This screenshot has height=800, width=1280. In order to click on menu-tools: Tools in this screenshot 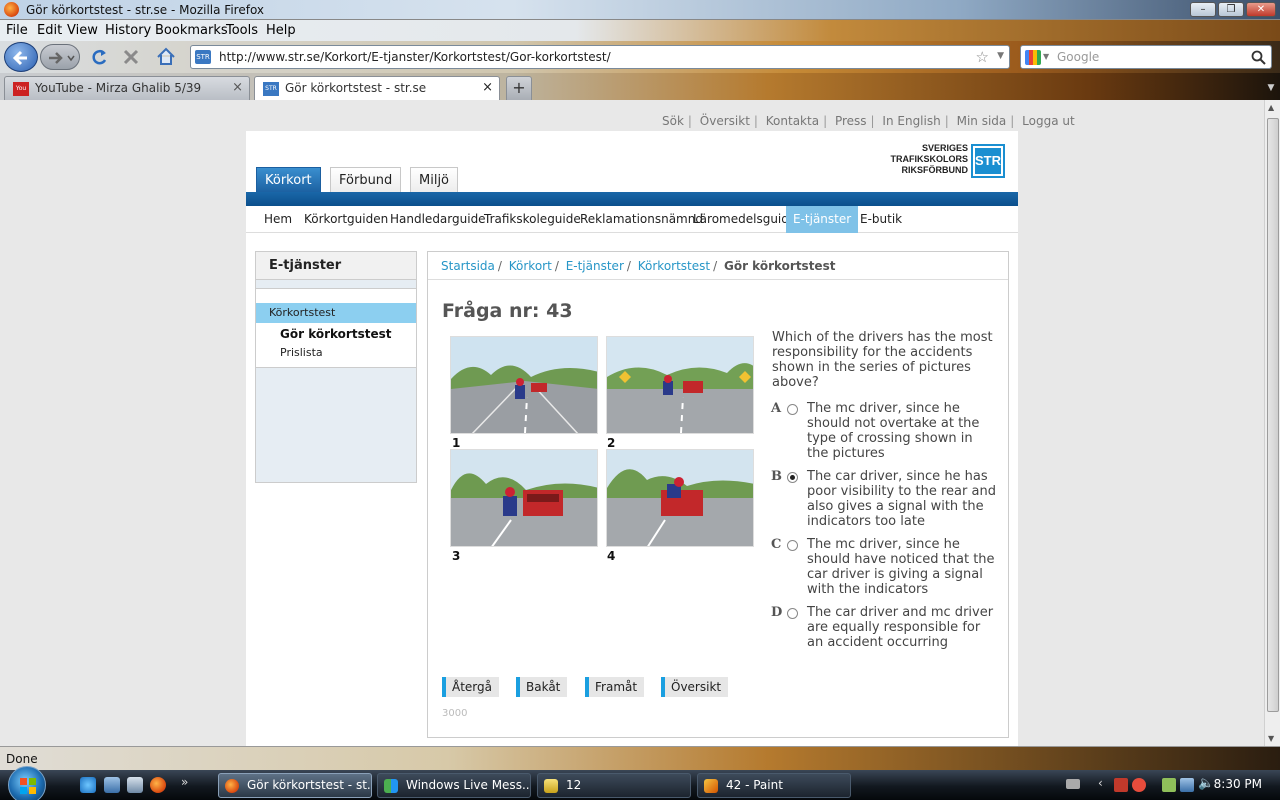, I will do `click(242, 30)`.